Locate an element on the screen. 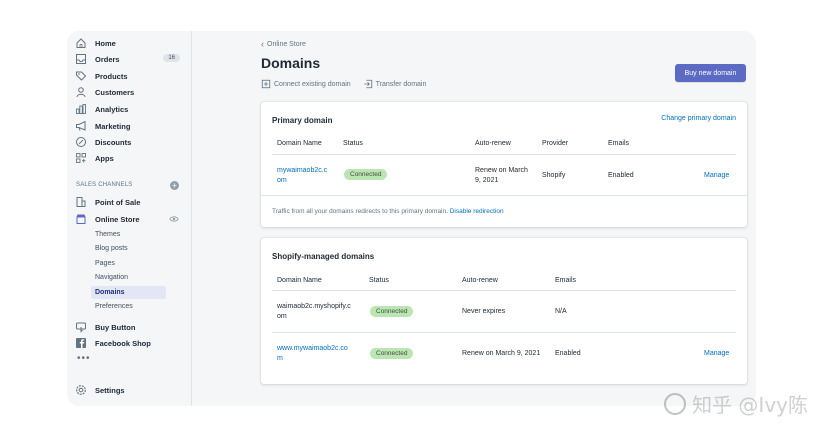 The width and height of the screenshot is (830, 434). sidebar-item-discounts: Discounts is located at coordinates (129, 142).